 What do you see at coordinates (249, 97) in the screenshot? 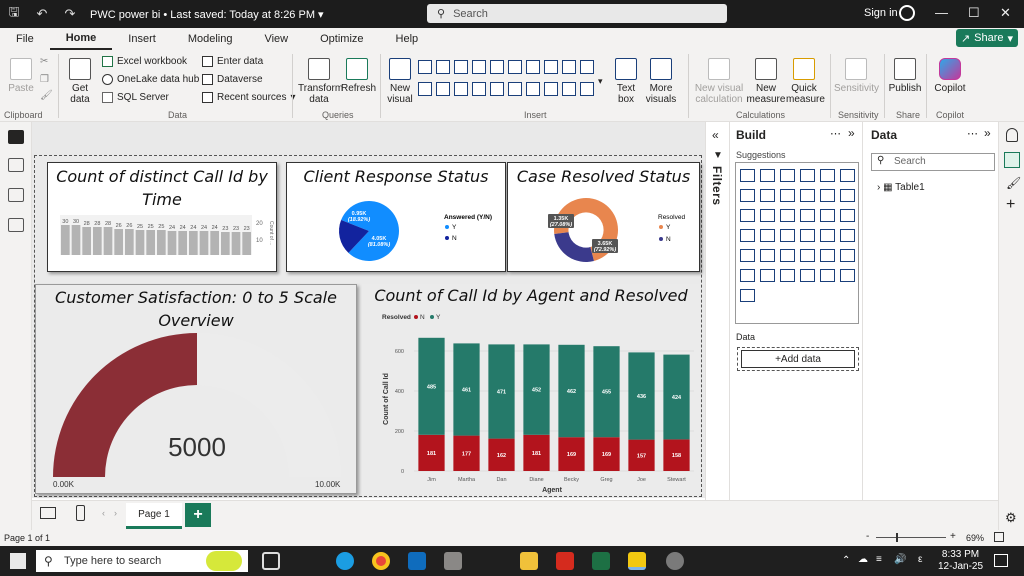
I see `recent-sources-button: Recent sources ▾` at bounding box center [249, 97].